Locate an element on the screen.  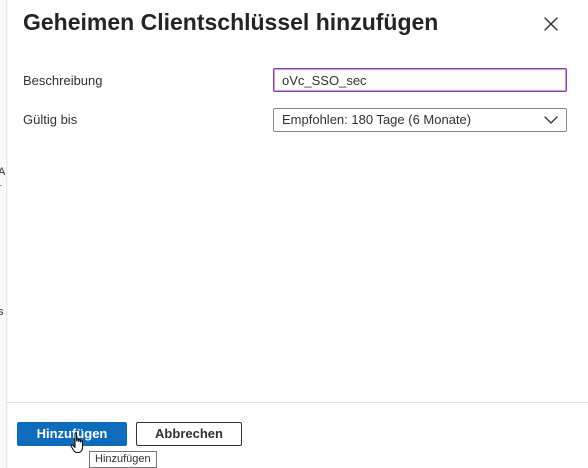
close-icon is located at coordinates (551, 24).